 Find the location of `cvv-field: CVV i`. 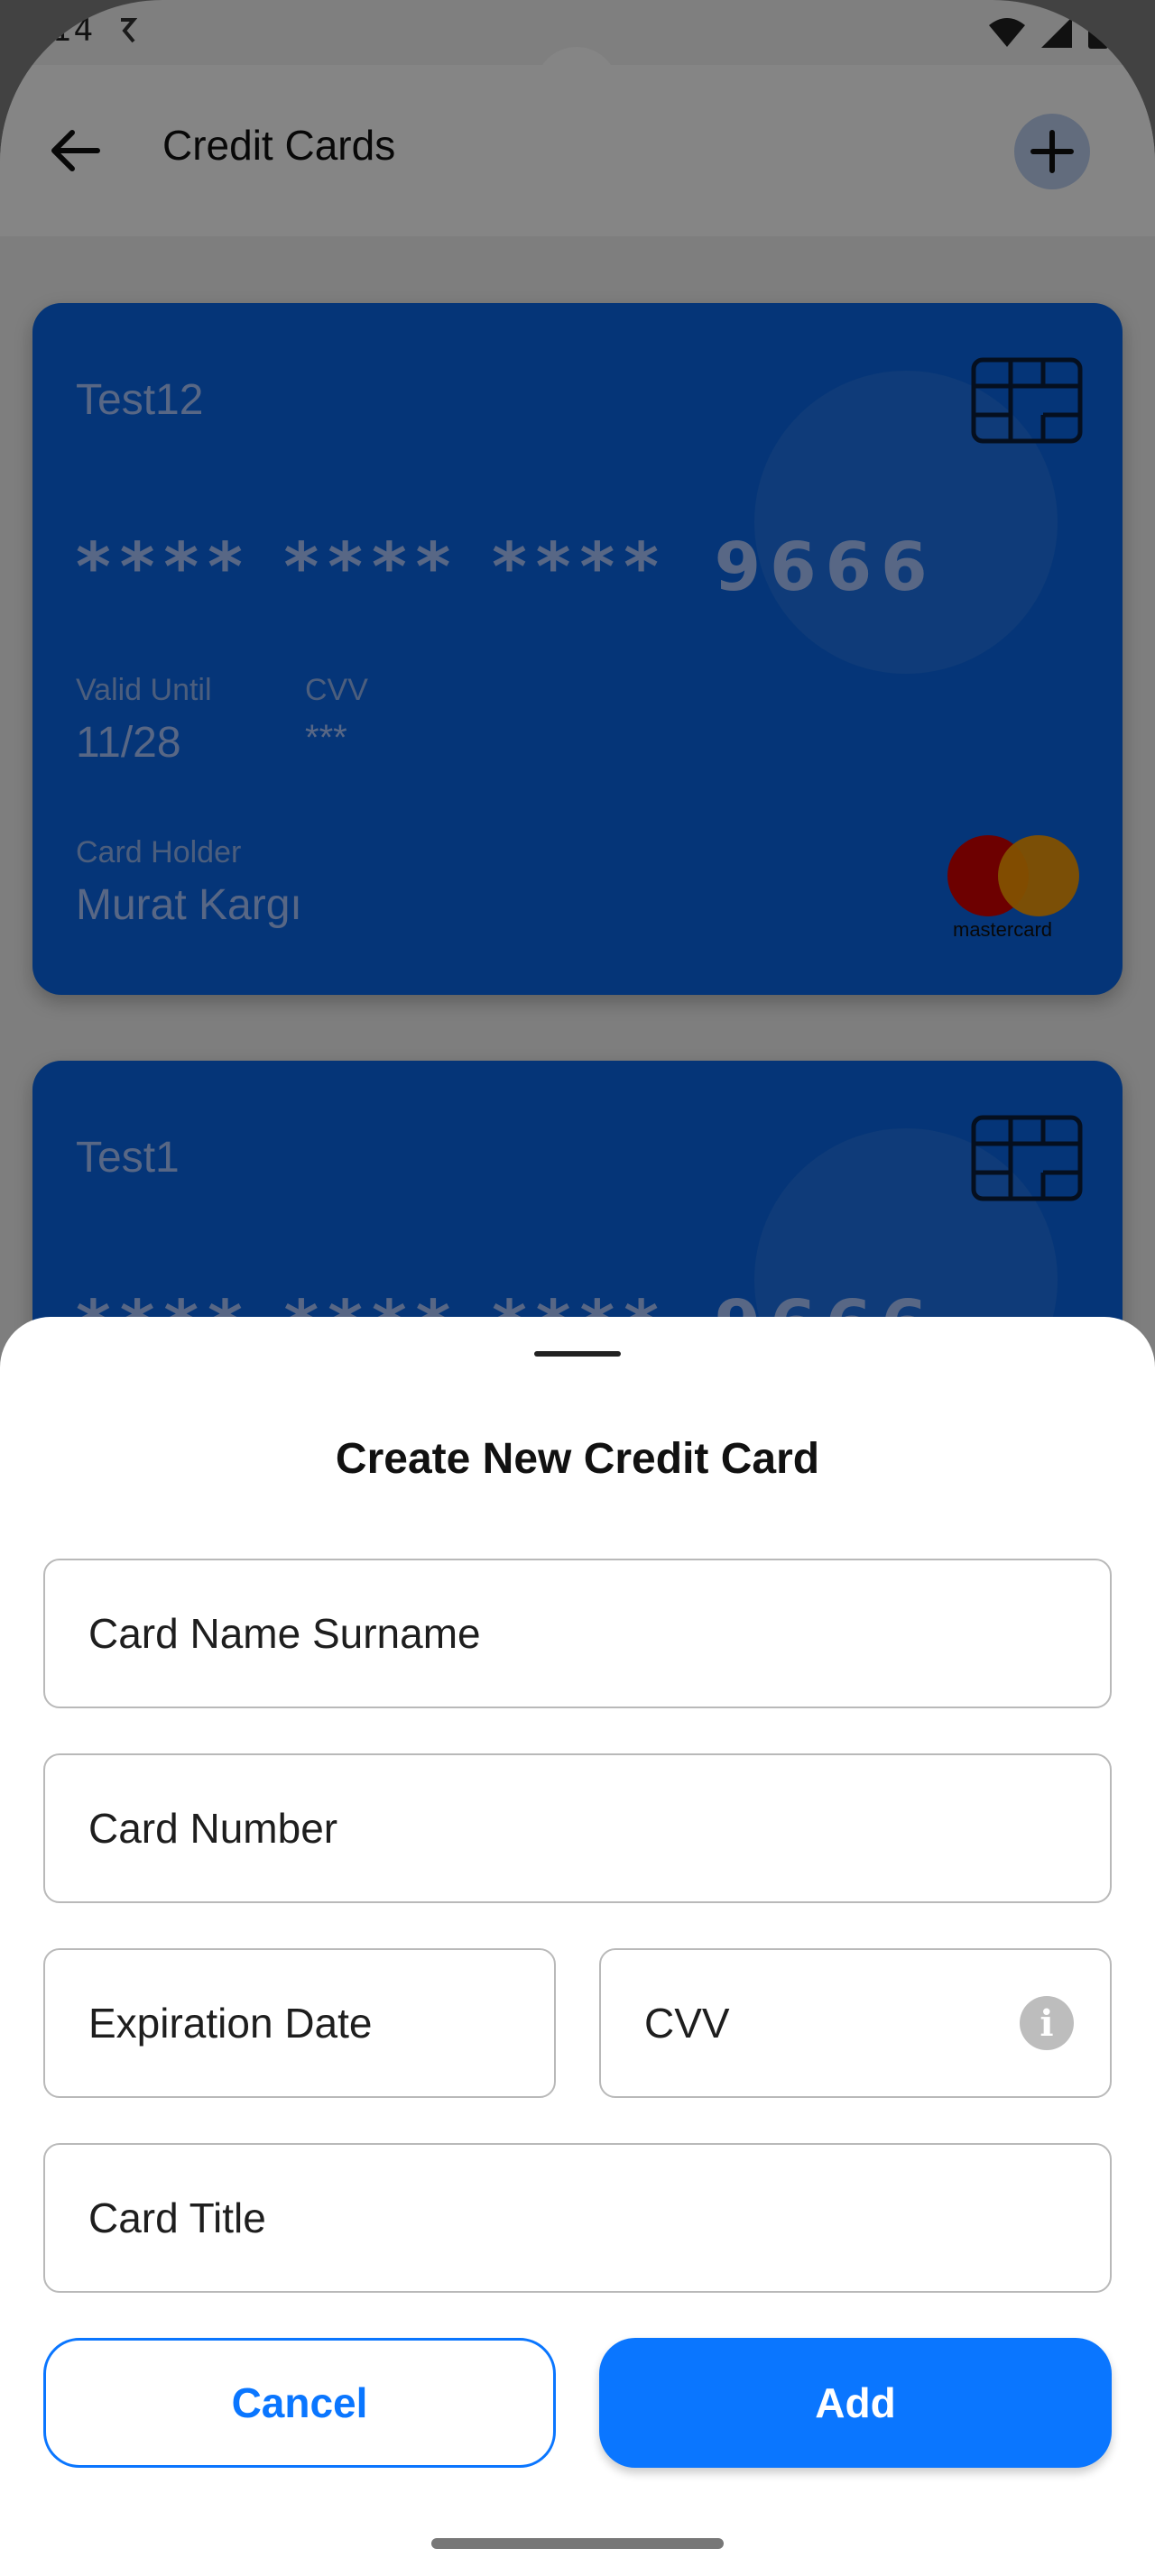

cvv-field: CVV i is located at coordinates (855, 2023).